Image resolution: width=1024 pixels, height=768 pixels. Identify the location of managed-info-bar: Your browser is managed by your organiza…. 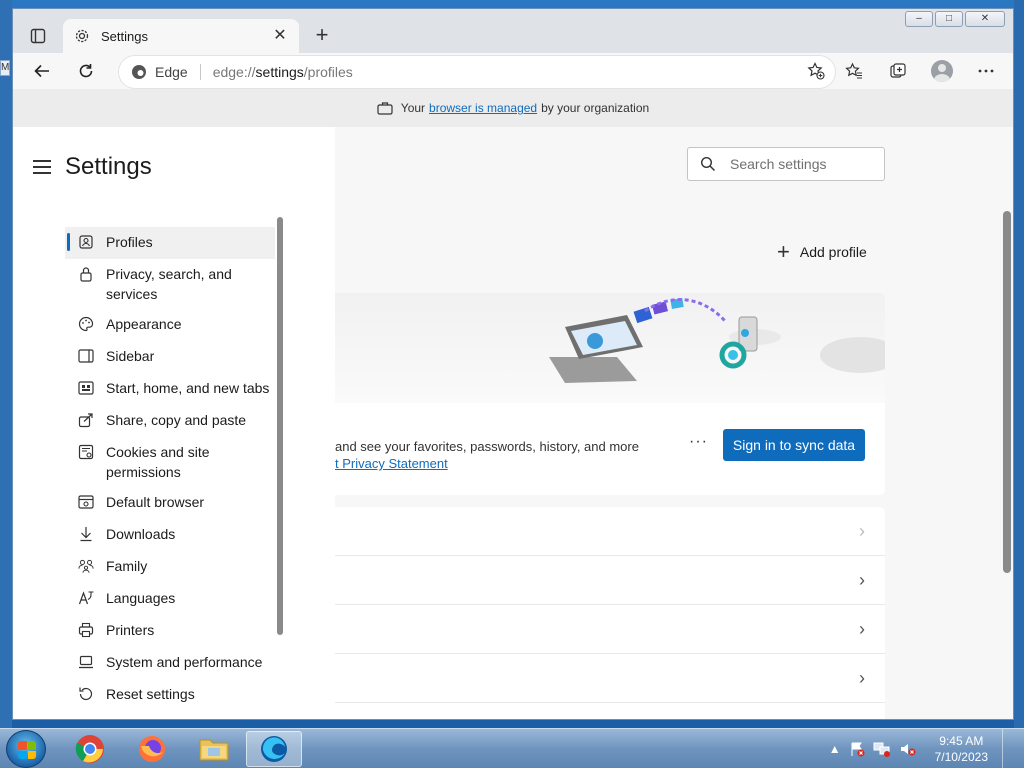
(513, 108).